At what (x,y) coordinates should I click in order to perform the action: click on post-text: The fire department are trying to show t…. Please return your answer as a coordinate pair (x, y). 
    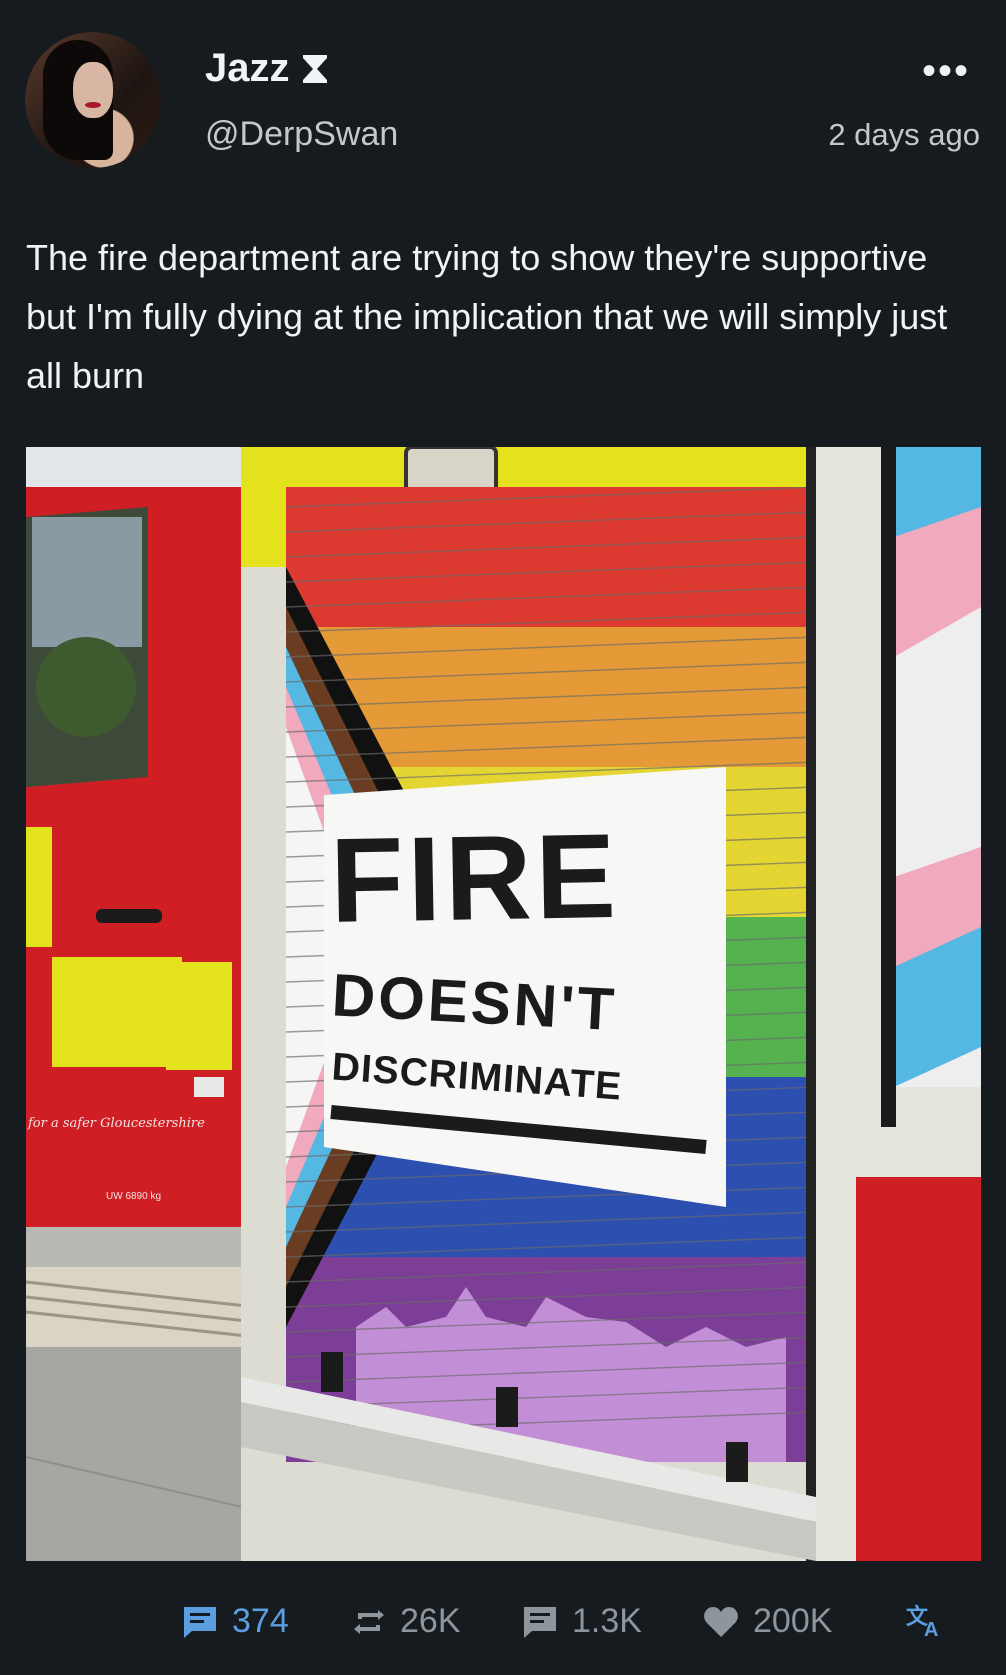
    Looking at the image, I should click on (487, 316).